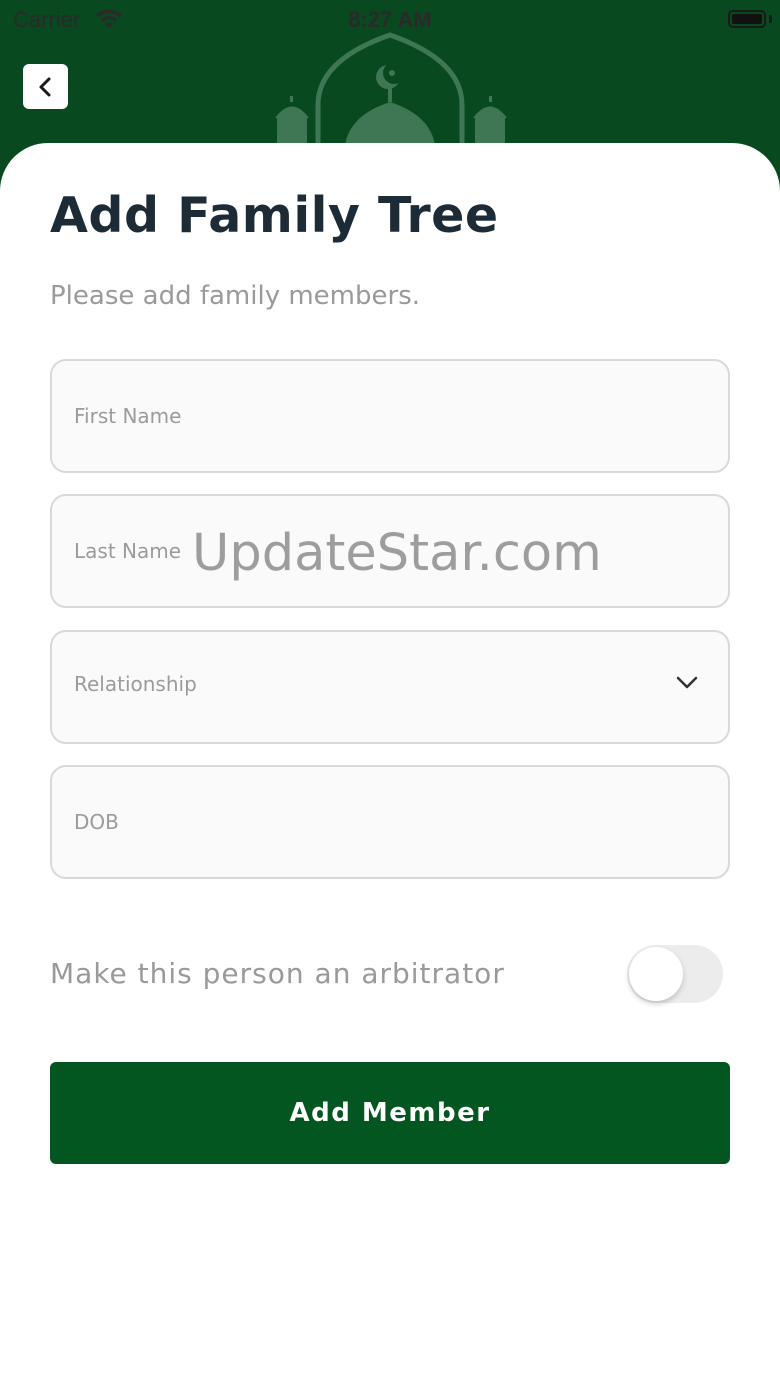 This screenshot has width=780, height=1387. I want to click on page-title: Add Family Tree, so click(274, 215).